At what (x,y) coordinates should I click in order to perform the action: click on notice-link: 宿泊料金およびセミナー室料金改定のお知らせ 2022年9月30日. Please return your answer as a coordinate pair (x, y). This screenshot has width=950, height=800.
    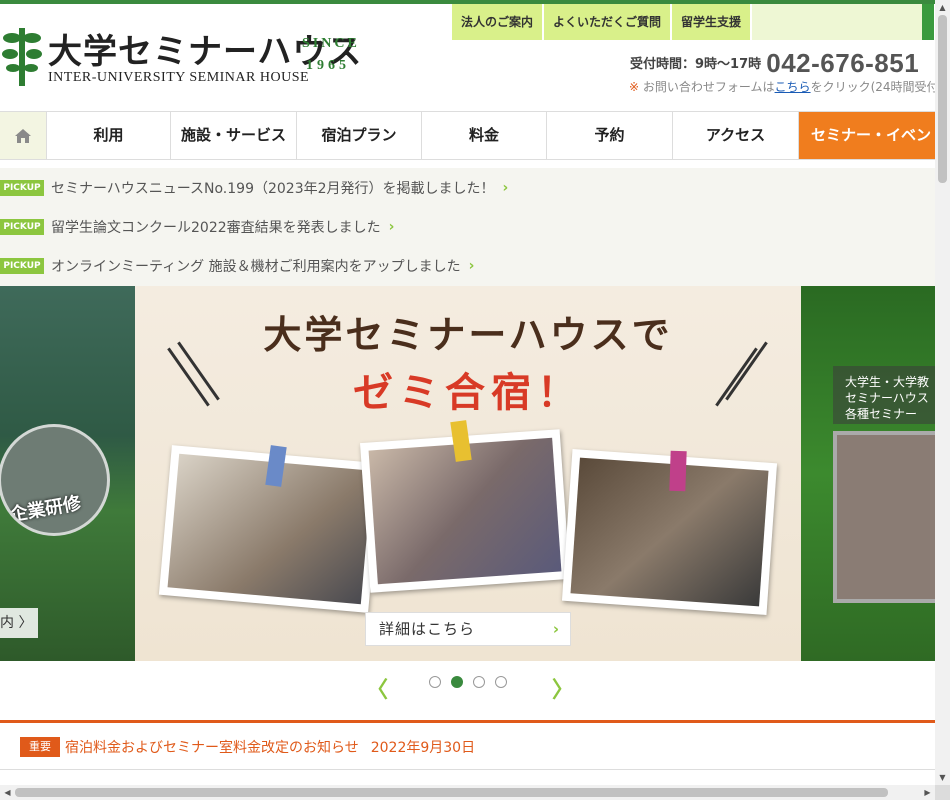
    Looking at the image, I should click on (270, 747).